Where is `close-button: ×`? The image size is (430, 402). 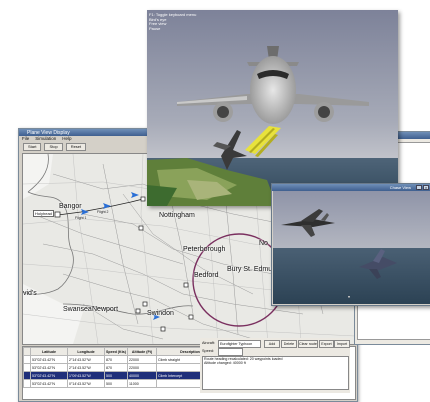
close-button: × is located at coordinates (426, 187).